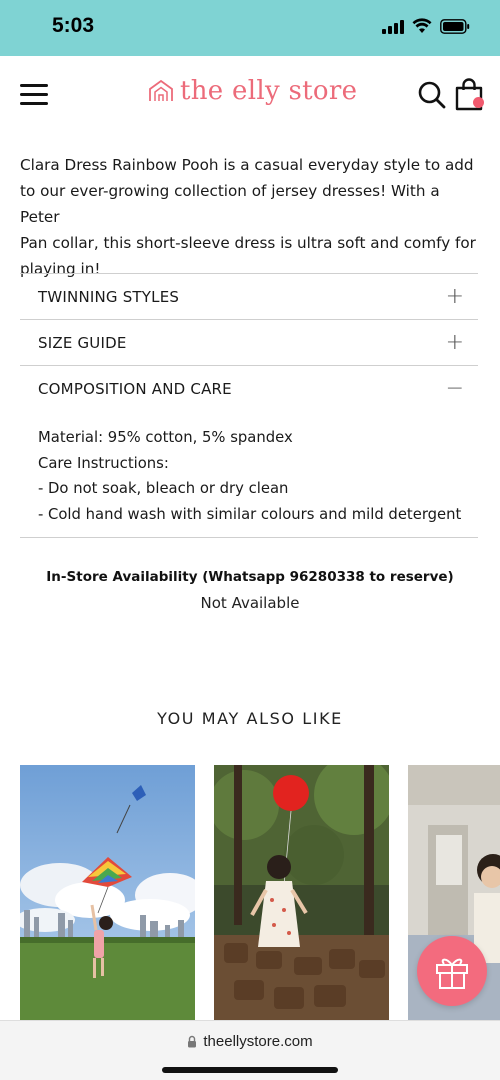 The height and width of the screenshot is (1080, 500). What do you see at coordinates (393, 26) in the screenshot?
I see `cellular-signal-icon` at bounding box center [393, 26].